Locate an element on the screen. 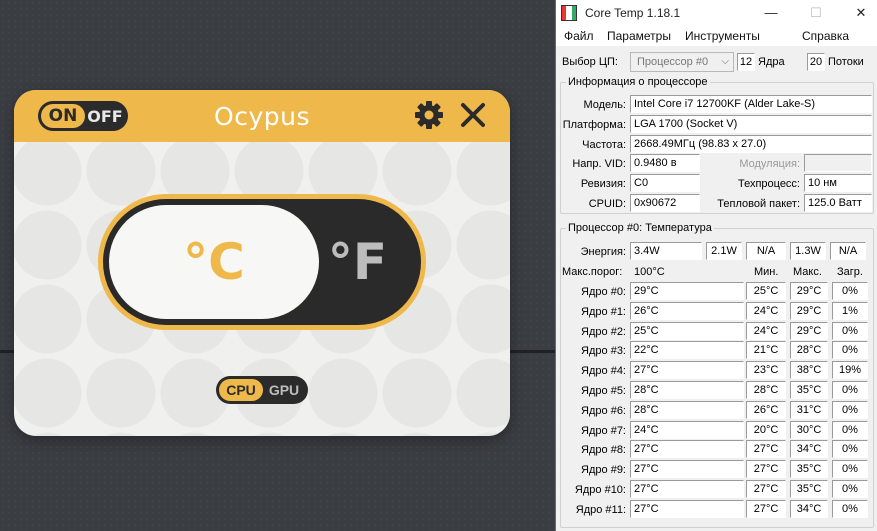 The width and height of the screenshot is (877, 531). menu-bar: Файл Параметры Инструменты Справка is located at coordinates (716, 36).